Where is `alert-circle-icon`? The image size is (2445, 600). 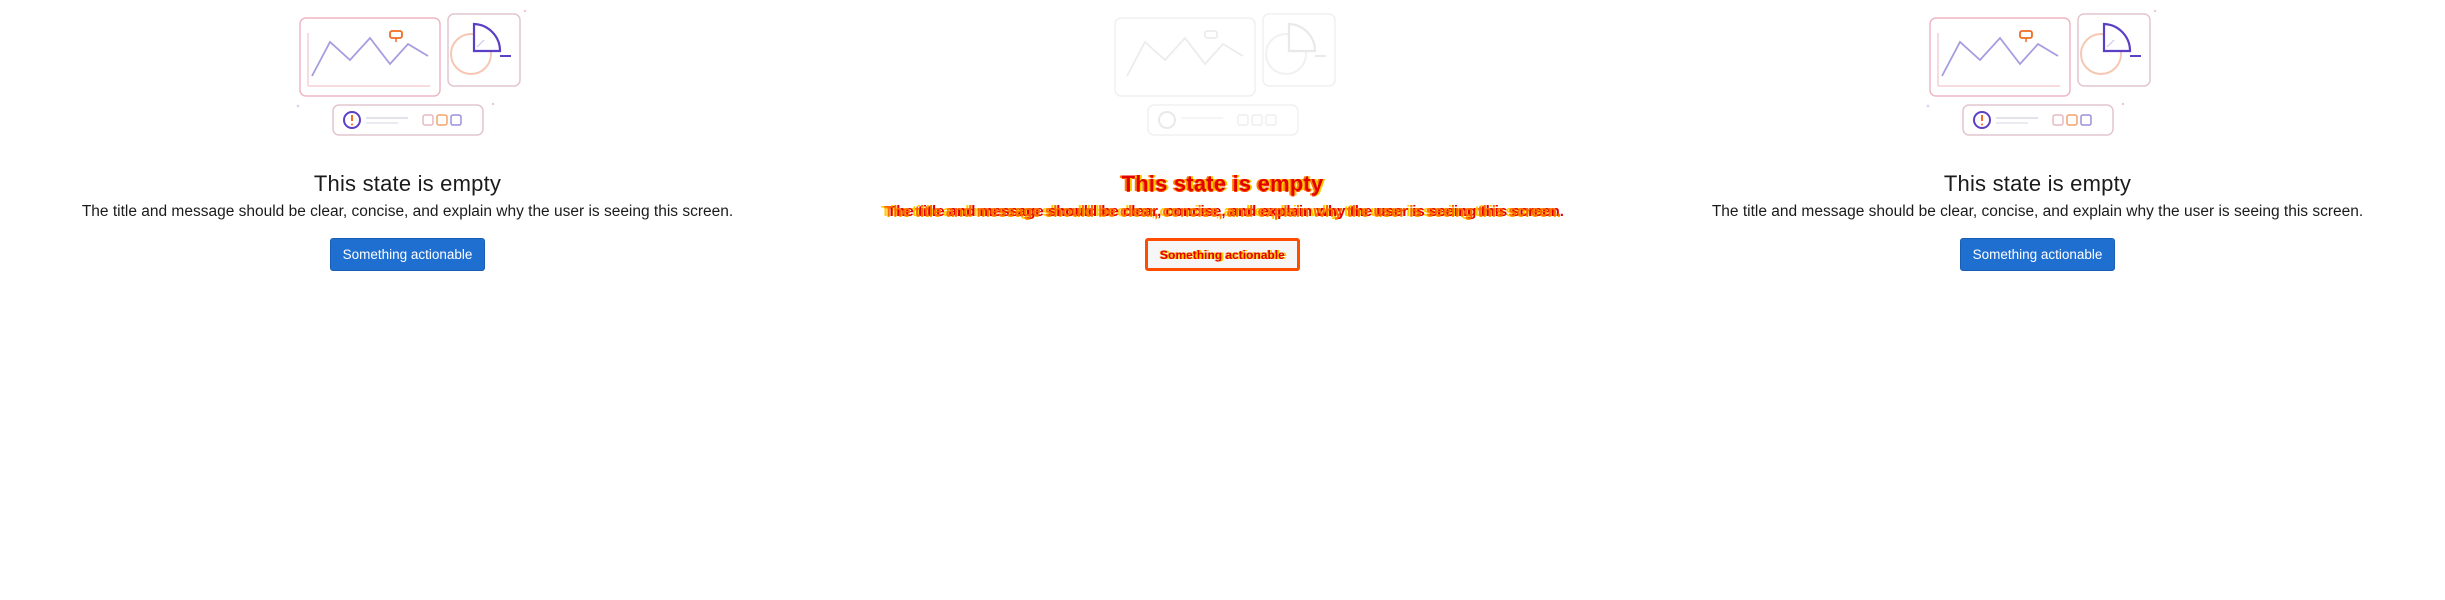 alert-circle-icon is located at coordinates (1166, 120).